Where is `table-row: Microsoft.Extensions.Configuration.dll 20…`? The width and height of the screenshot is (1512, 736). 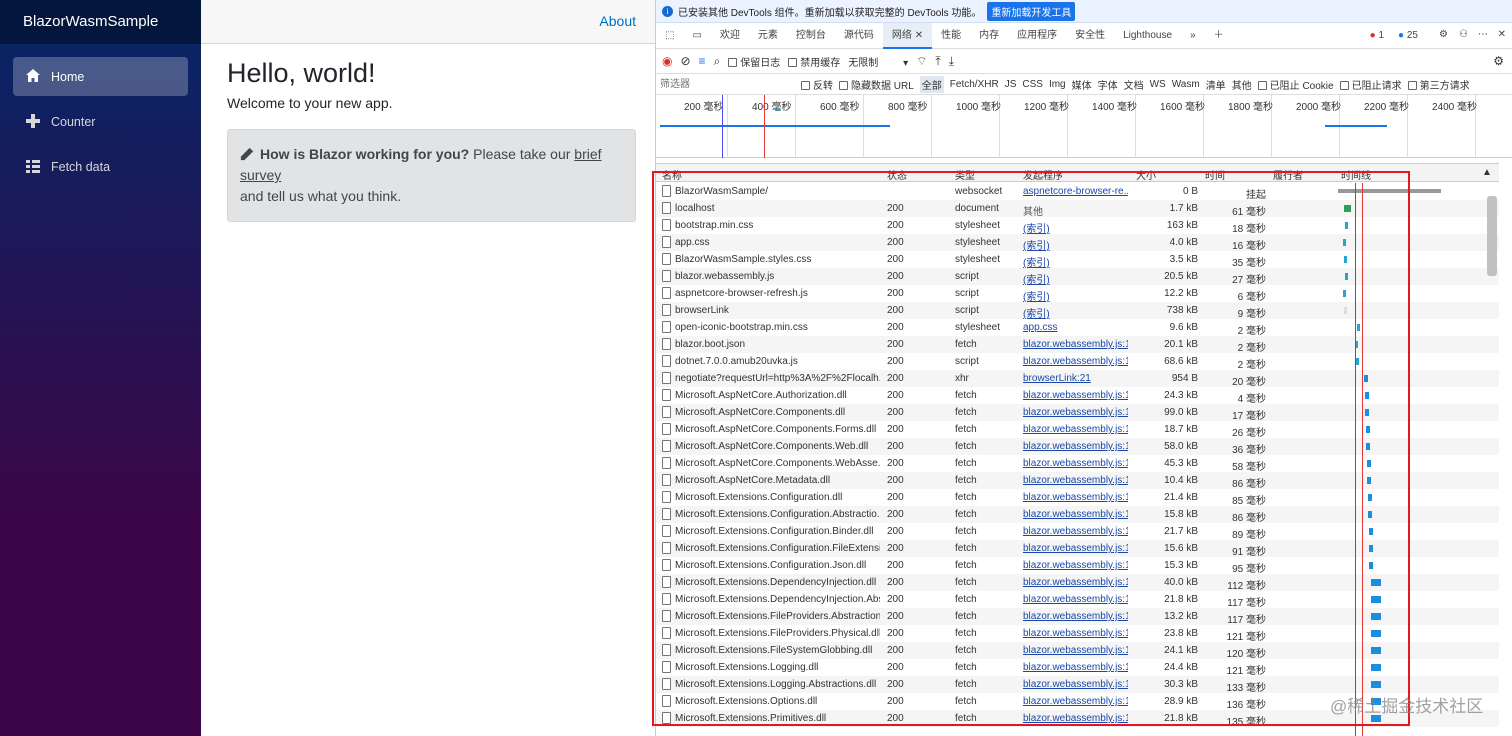 table-row: Microsoft.Extensions.Configuration.dll 20… is located at coordinates (1077, 498).